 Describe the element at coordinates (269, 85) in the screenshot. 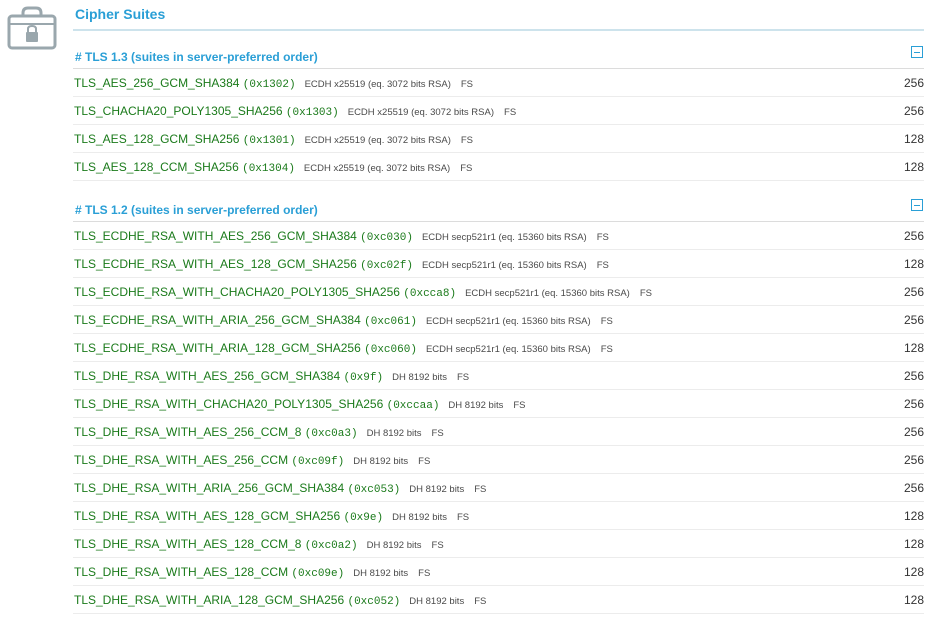

I see `suite-code: (0x1302)` at that location.